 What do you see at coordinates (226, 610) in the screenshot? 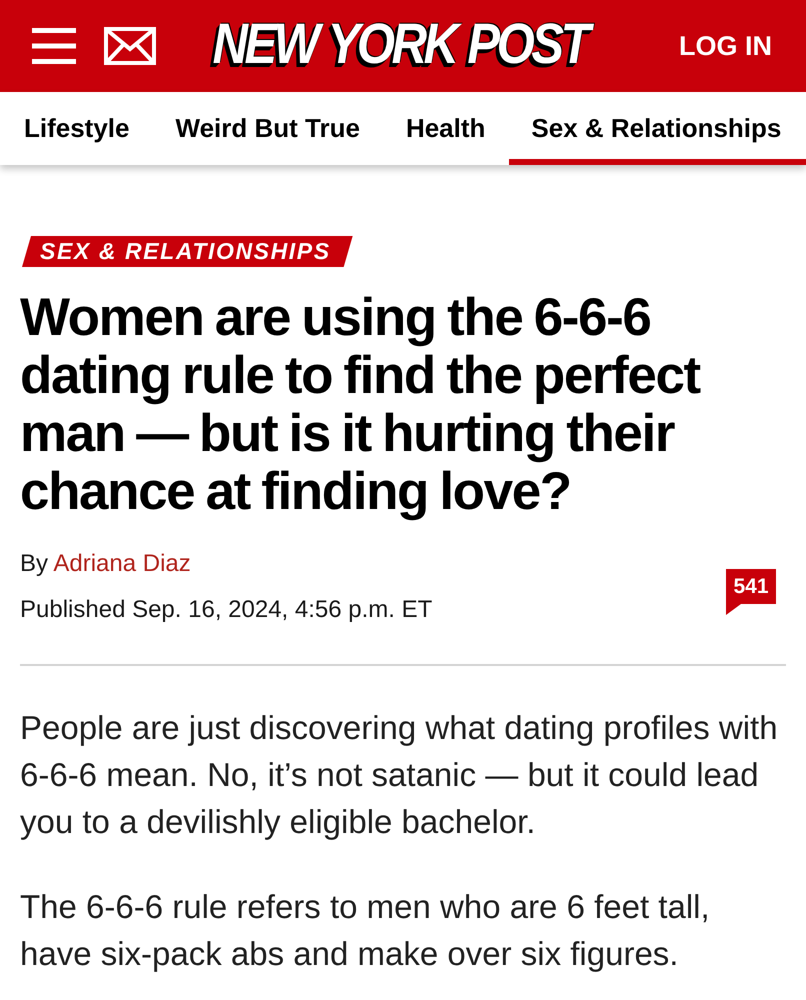
I see `publish-date: Published Sep. 16, 2024, 4:56 p.m. ET` at bounding box center [226, 610].